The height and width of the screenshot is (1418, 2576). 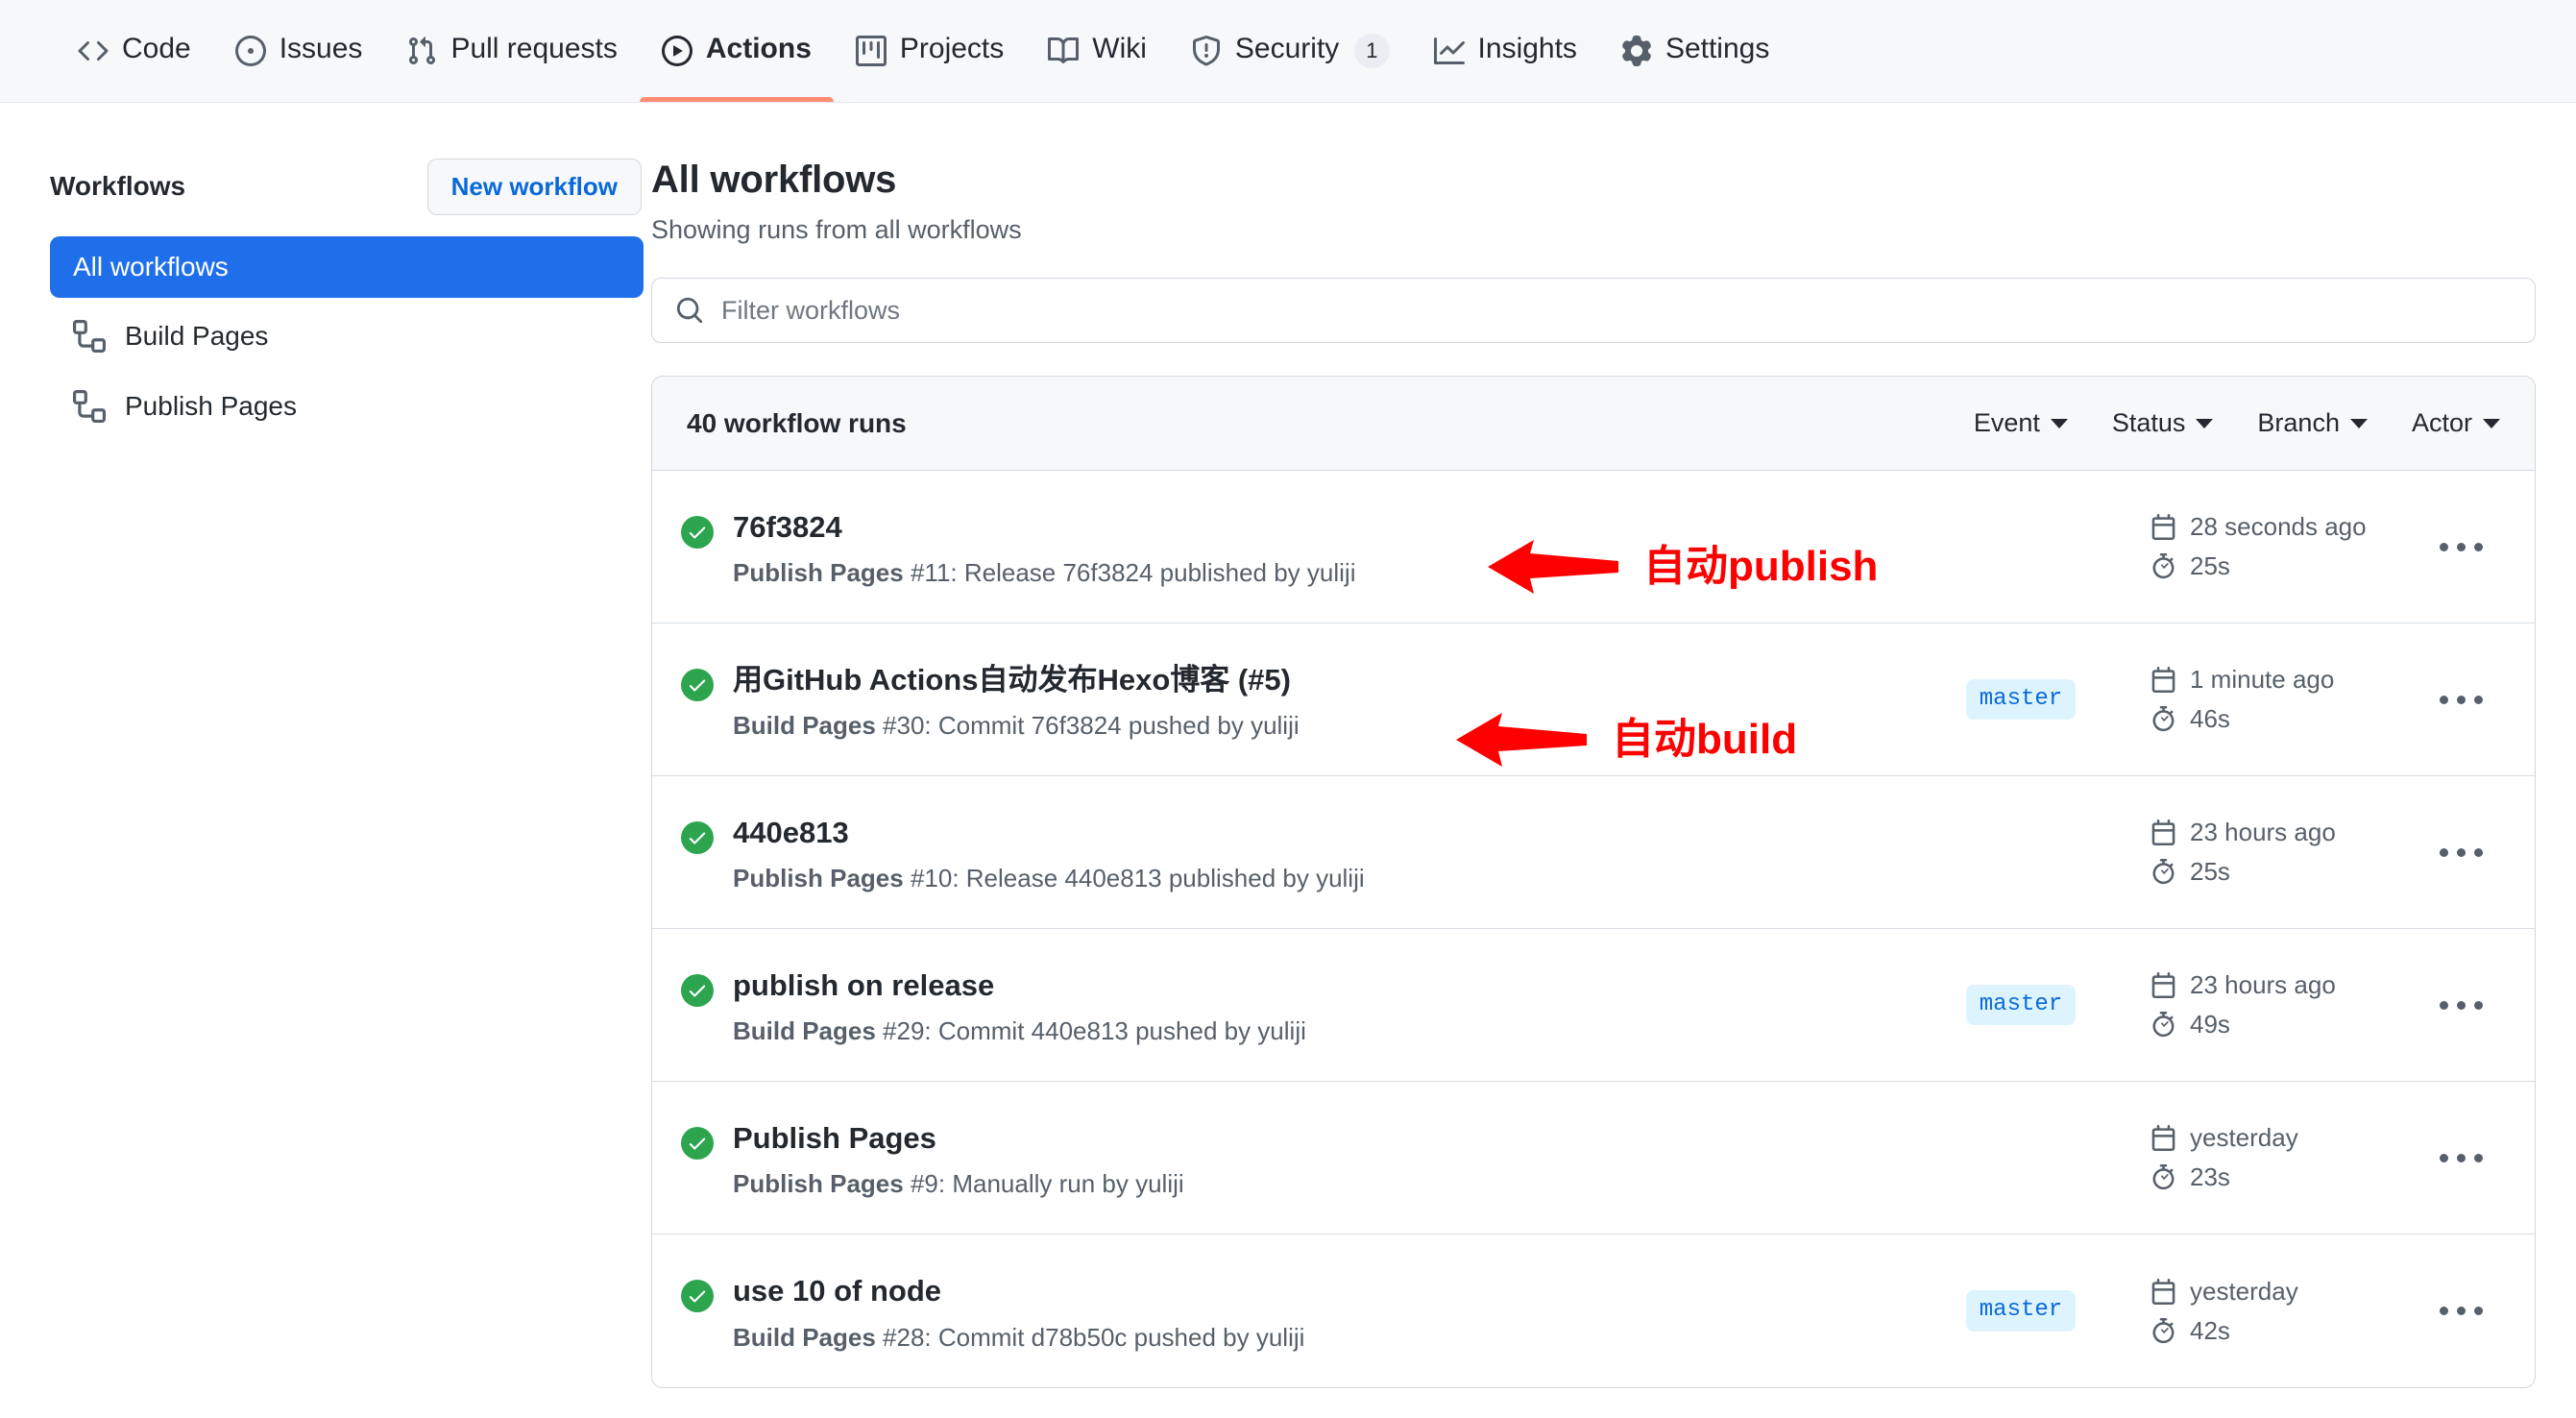 I want to click on nav-item-code: Code, so click(x=135, y=51).